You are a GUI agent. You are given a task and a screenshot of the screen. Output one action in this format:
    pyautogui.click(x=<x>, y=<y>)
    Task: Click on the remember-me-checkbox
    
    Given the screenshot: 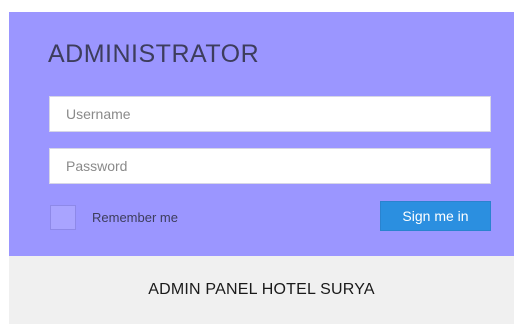 What is the action you would take?
    pyautogui.click(x=63, y=217)
    